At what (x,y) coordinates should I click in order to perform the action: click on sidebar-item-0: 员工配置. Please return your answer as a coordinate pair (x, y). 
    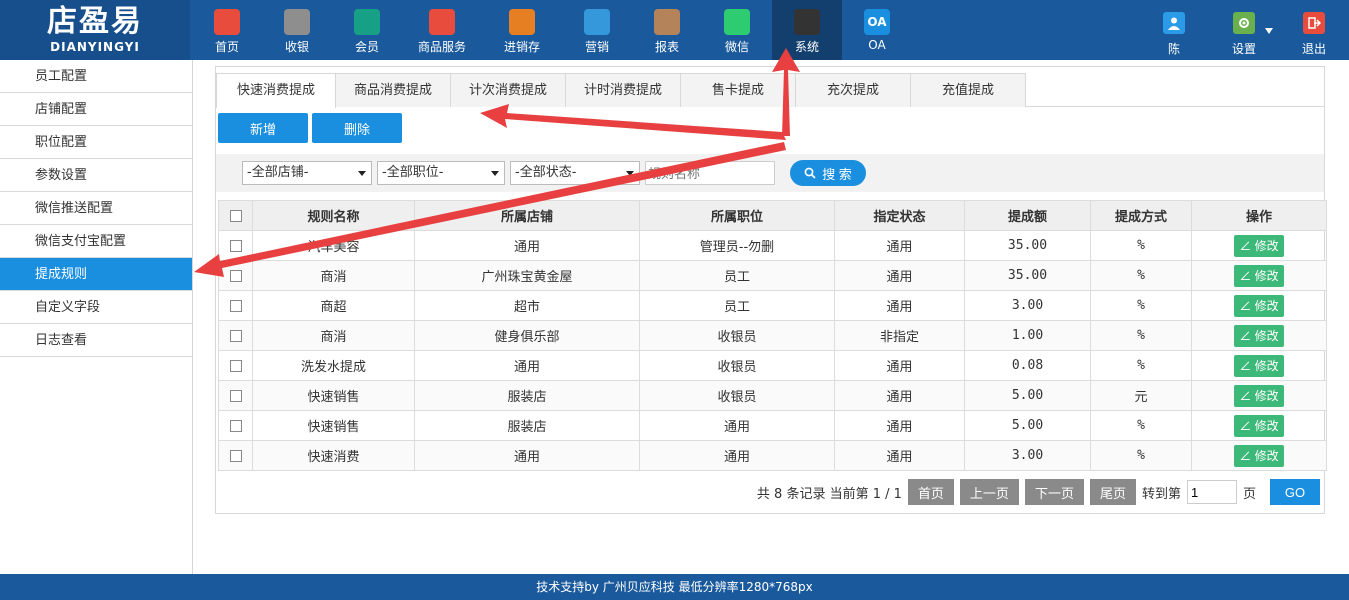
    Looking at the image, I should click on (96, 76).